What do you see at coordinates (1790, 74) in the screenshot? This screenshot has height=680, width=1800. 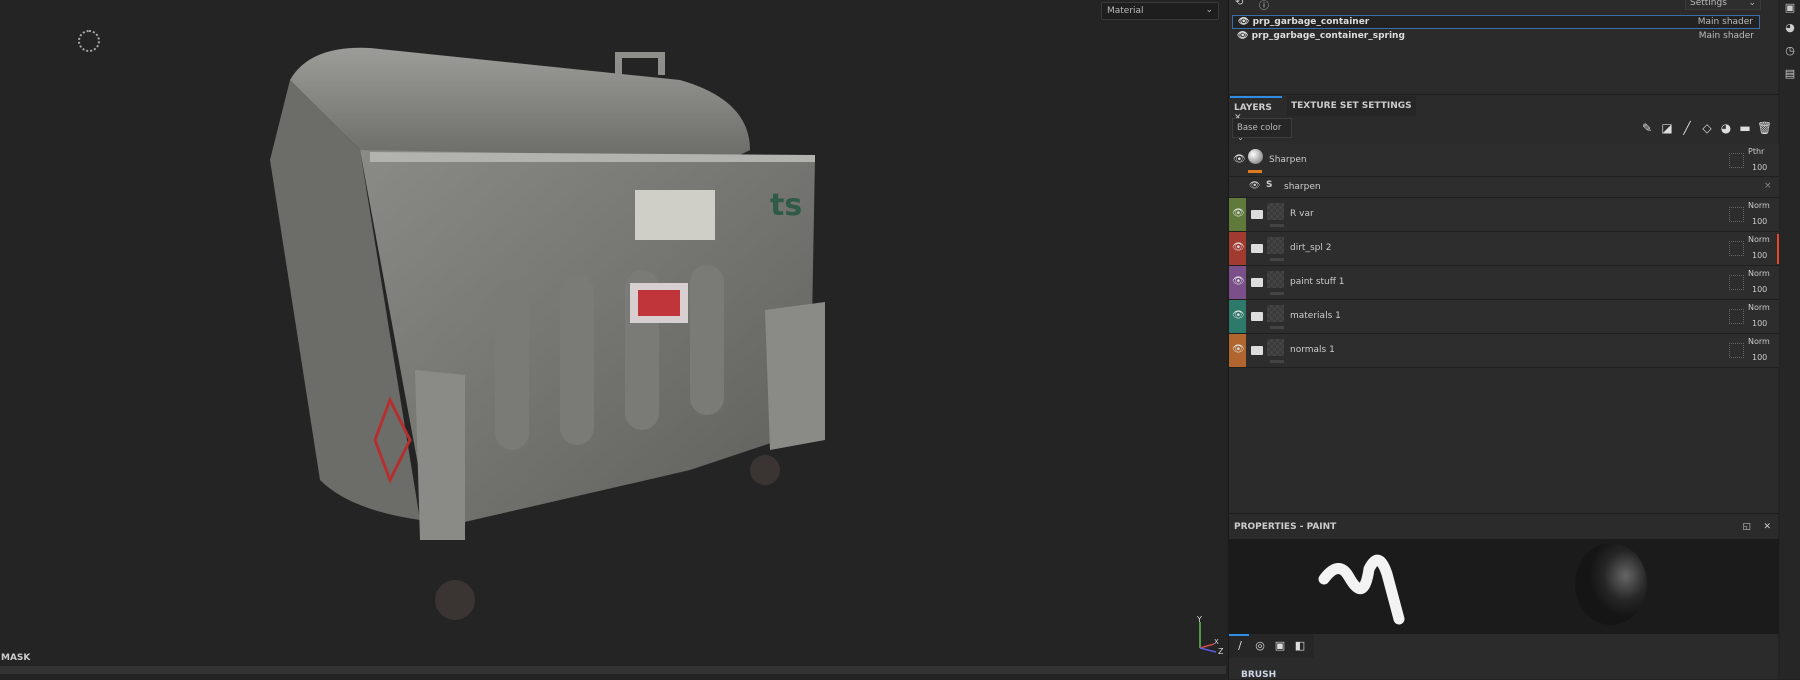 I see `log-icon: ▤` at bounding box center [1790, 74].